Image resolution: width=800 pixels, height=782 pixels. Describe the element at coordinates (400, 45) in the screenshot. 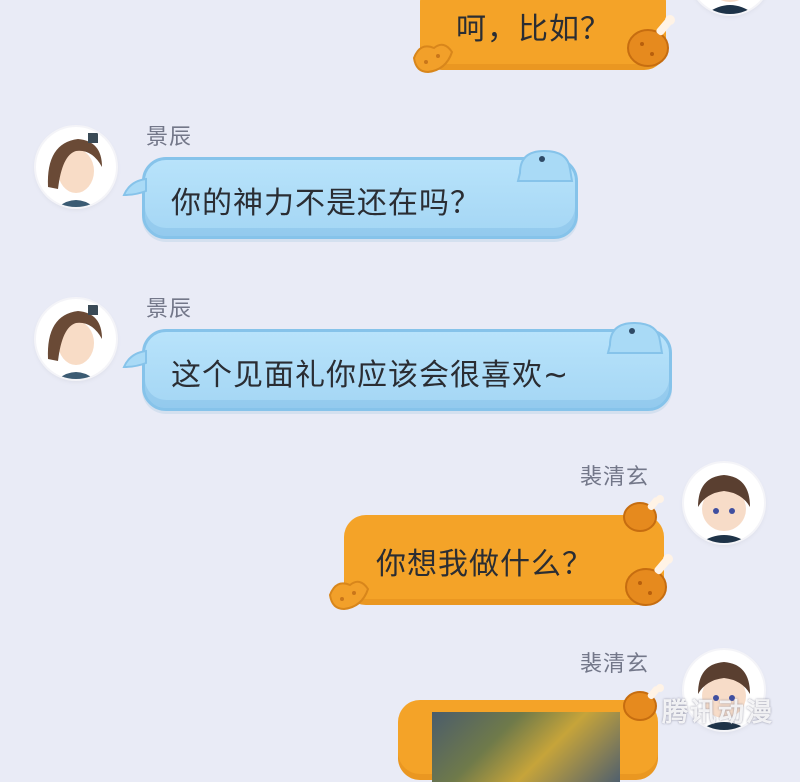

I see `message-row: 呵，比如？` at that location.